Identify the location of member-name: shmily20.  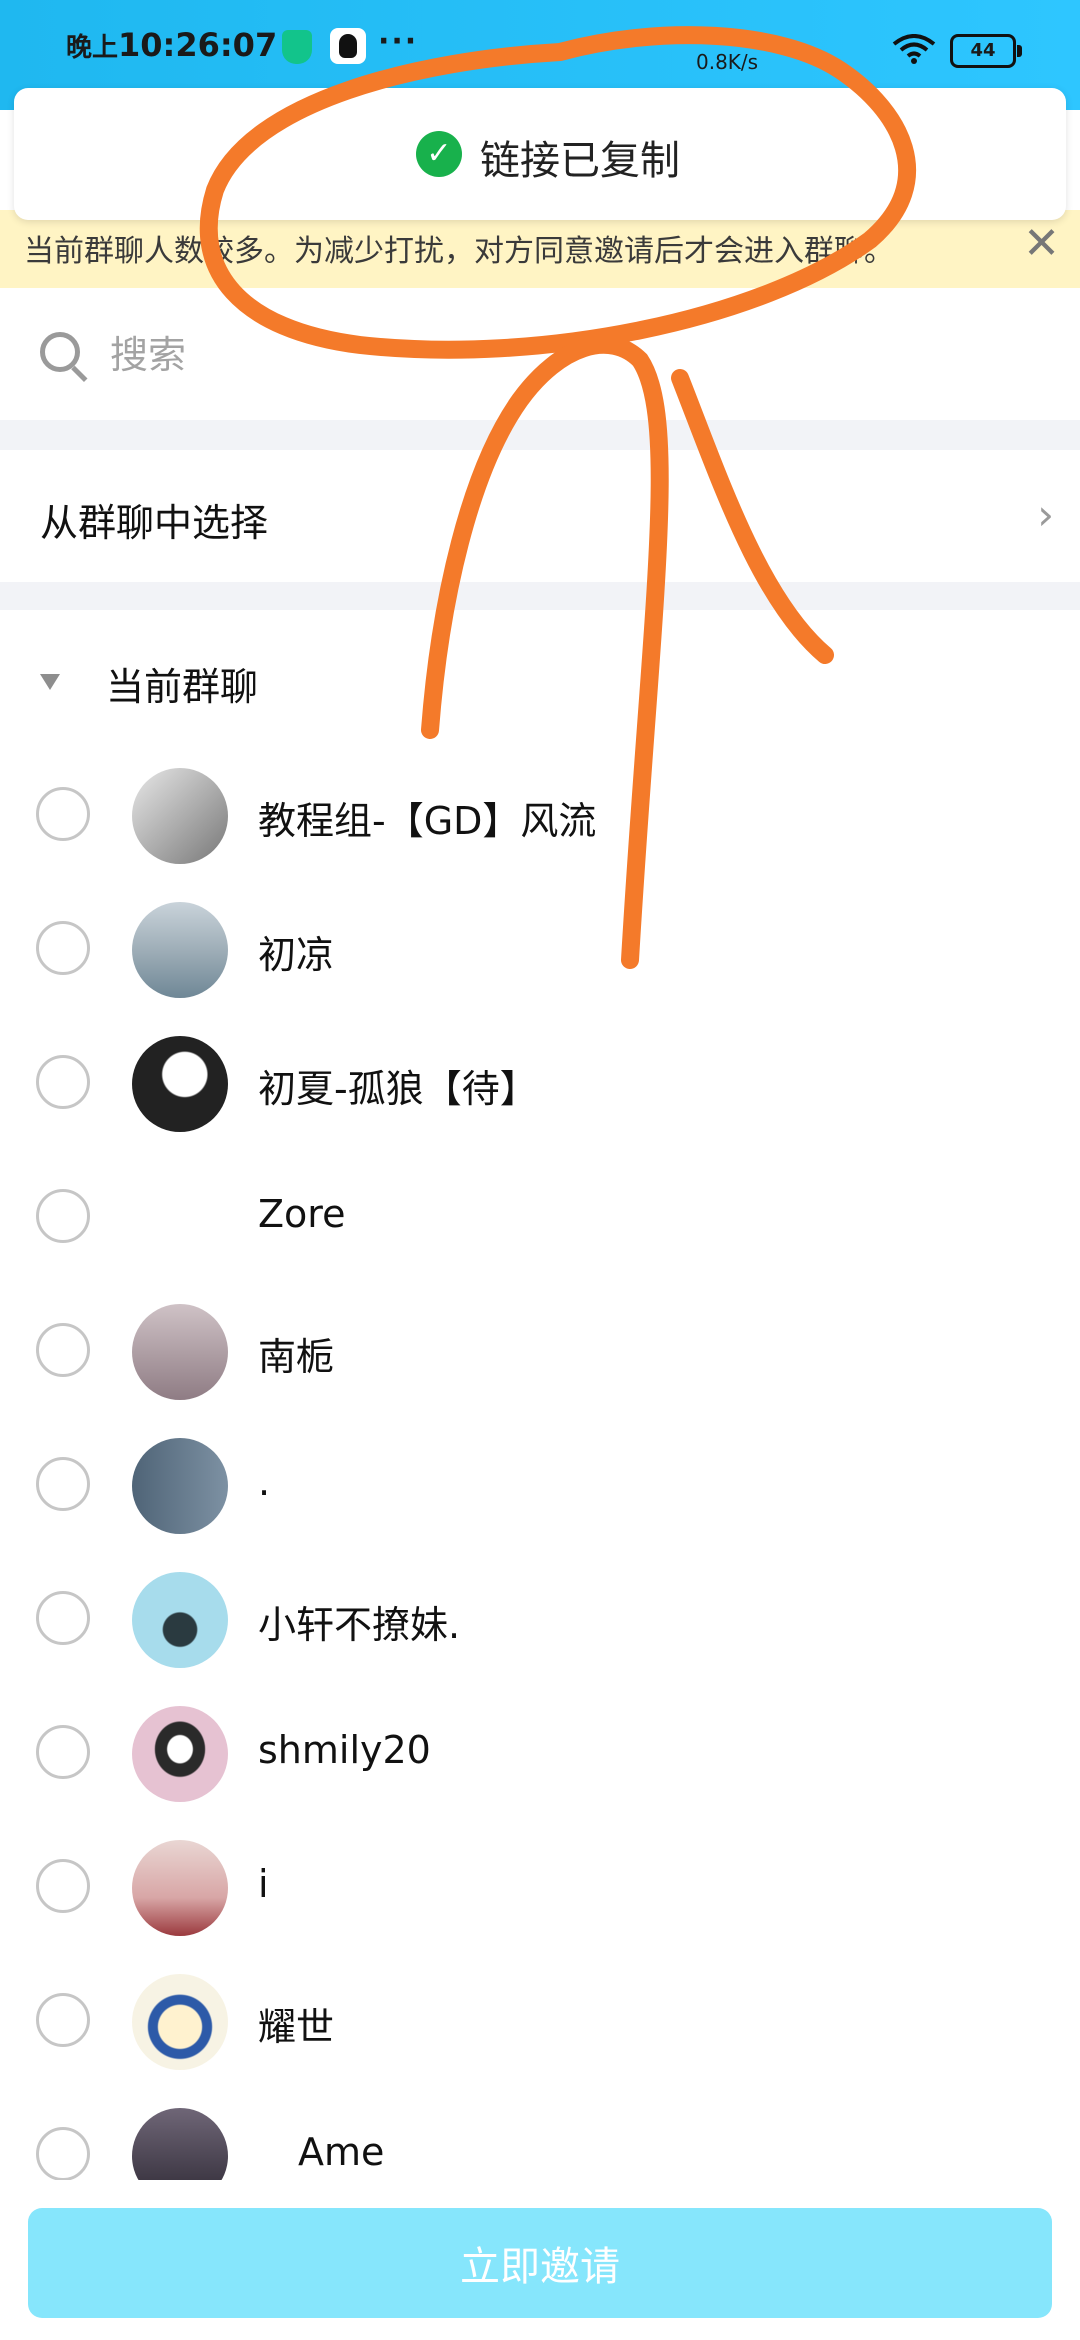
(344, 1750).